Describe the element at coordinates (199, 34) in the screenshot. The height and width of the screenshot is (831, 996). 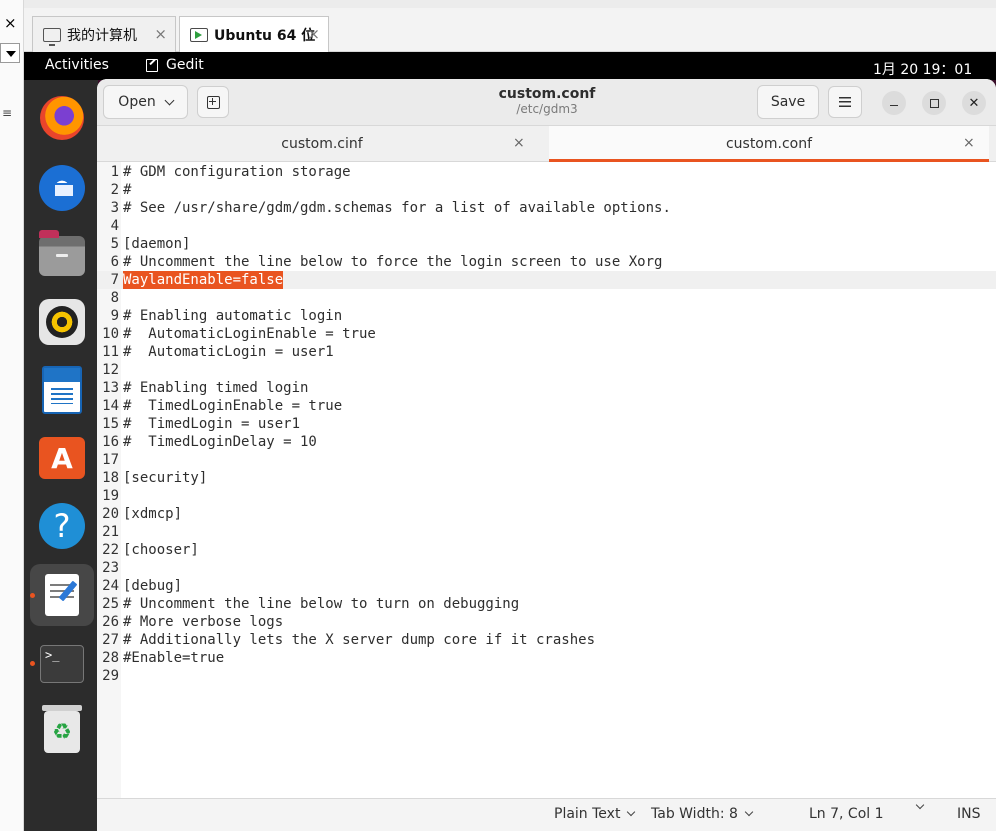
I see `vm-icon` at that location.